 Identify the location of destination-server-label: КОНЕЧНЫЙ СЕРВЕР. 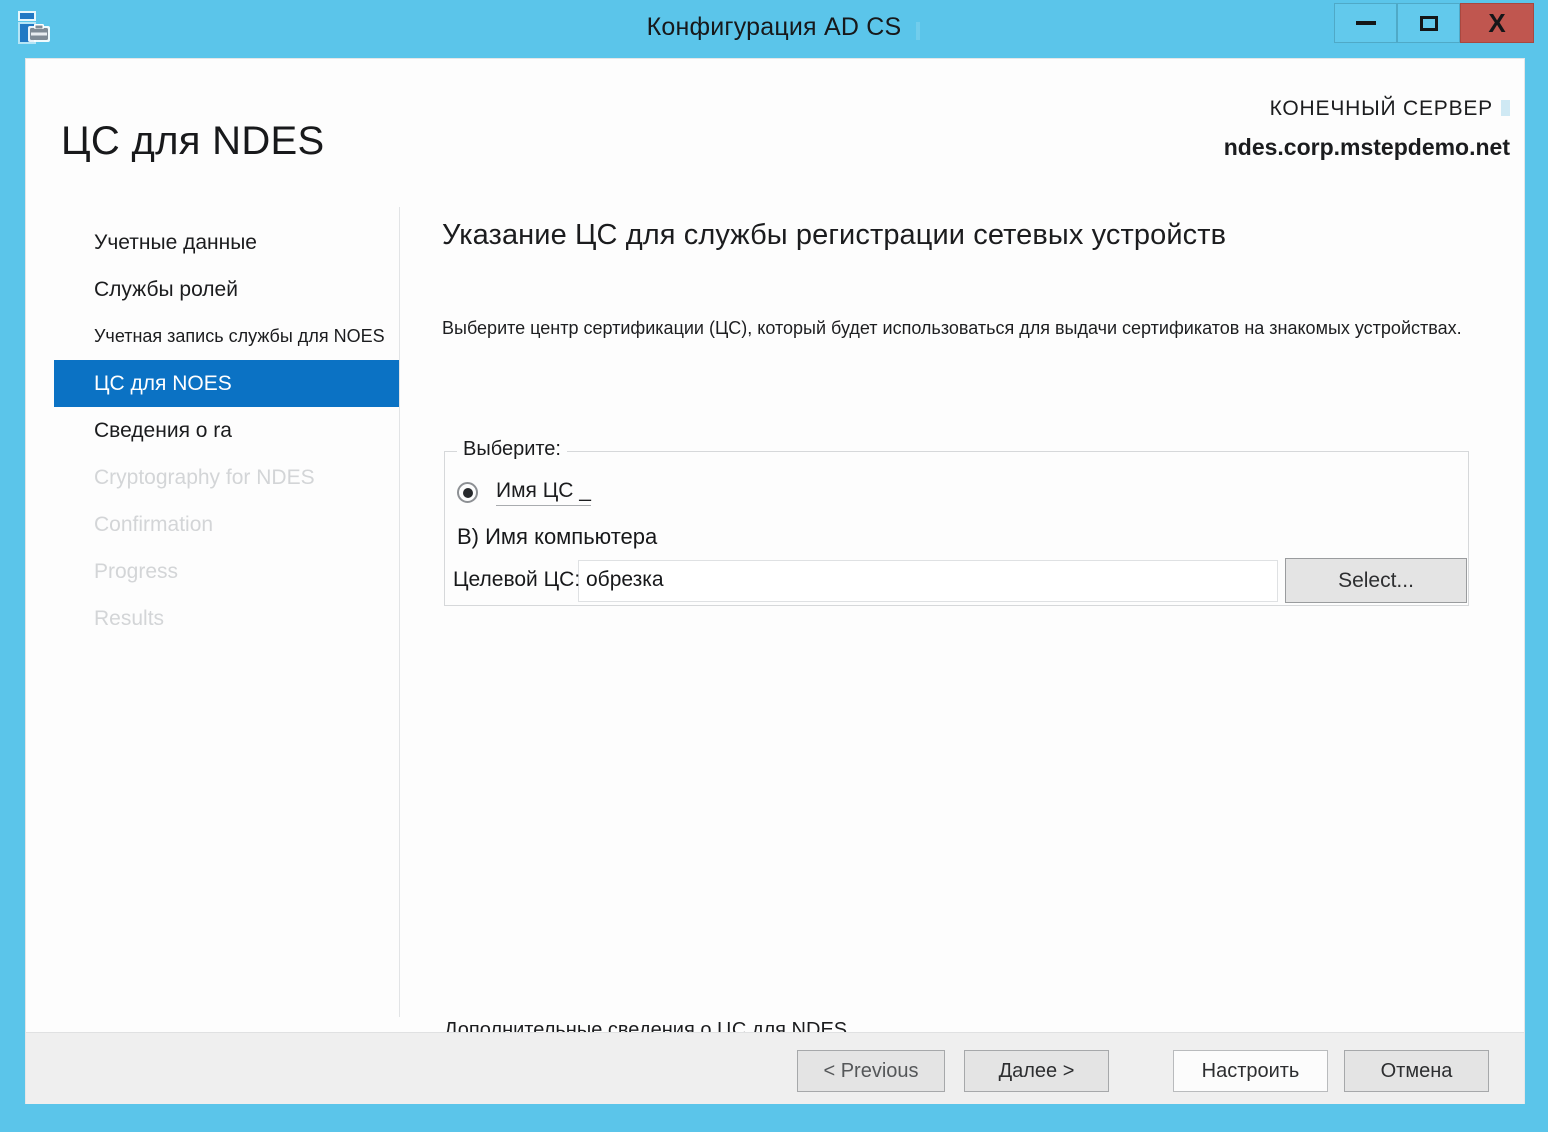
(1367, 109).